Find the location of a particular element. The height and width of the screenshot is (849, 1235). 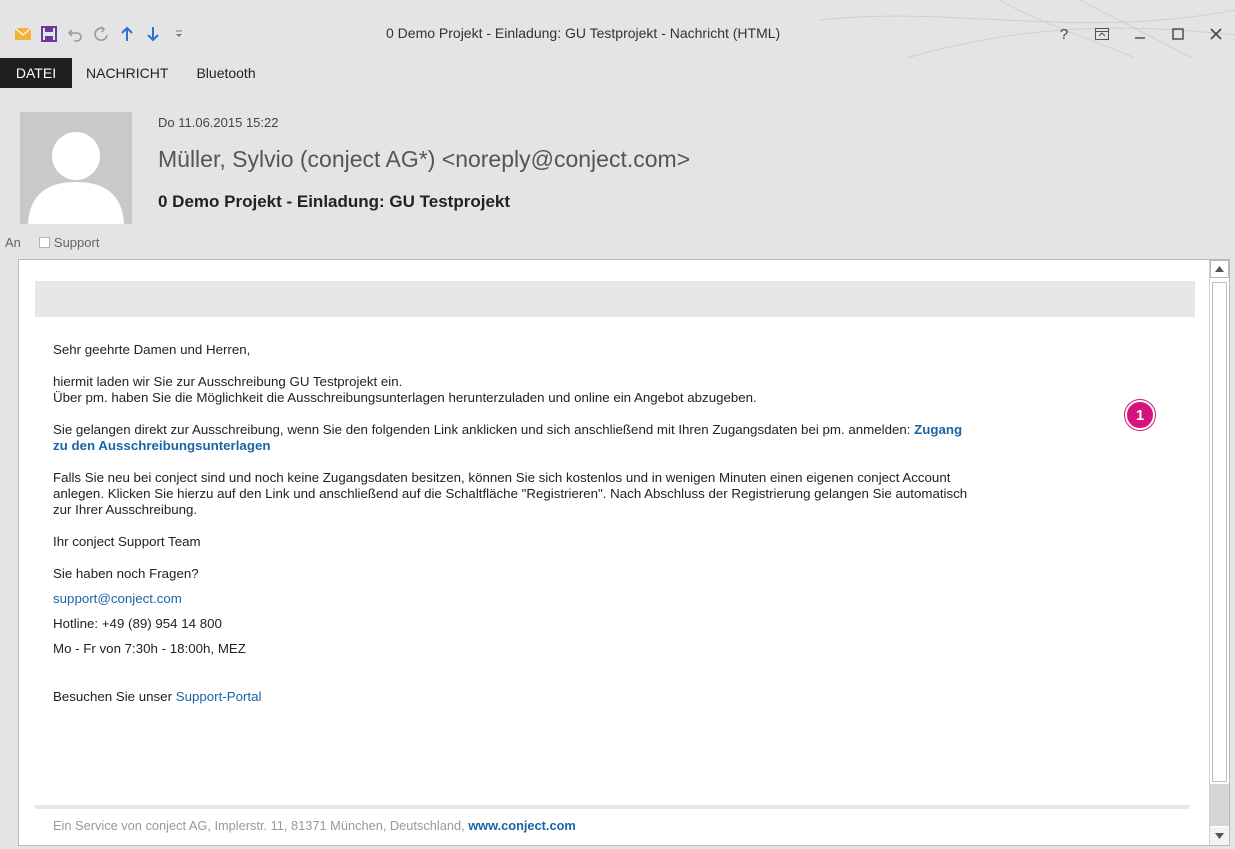

paragraph-access-cont: zu den Ausschreibungsunterlagen is located at coordinates (623, 446).